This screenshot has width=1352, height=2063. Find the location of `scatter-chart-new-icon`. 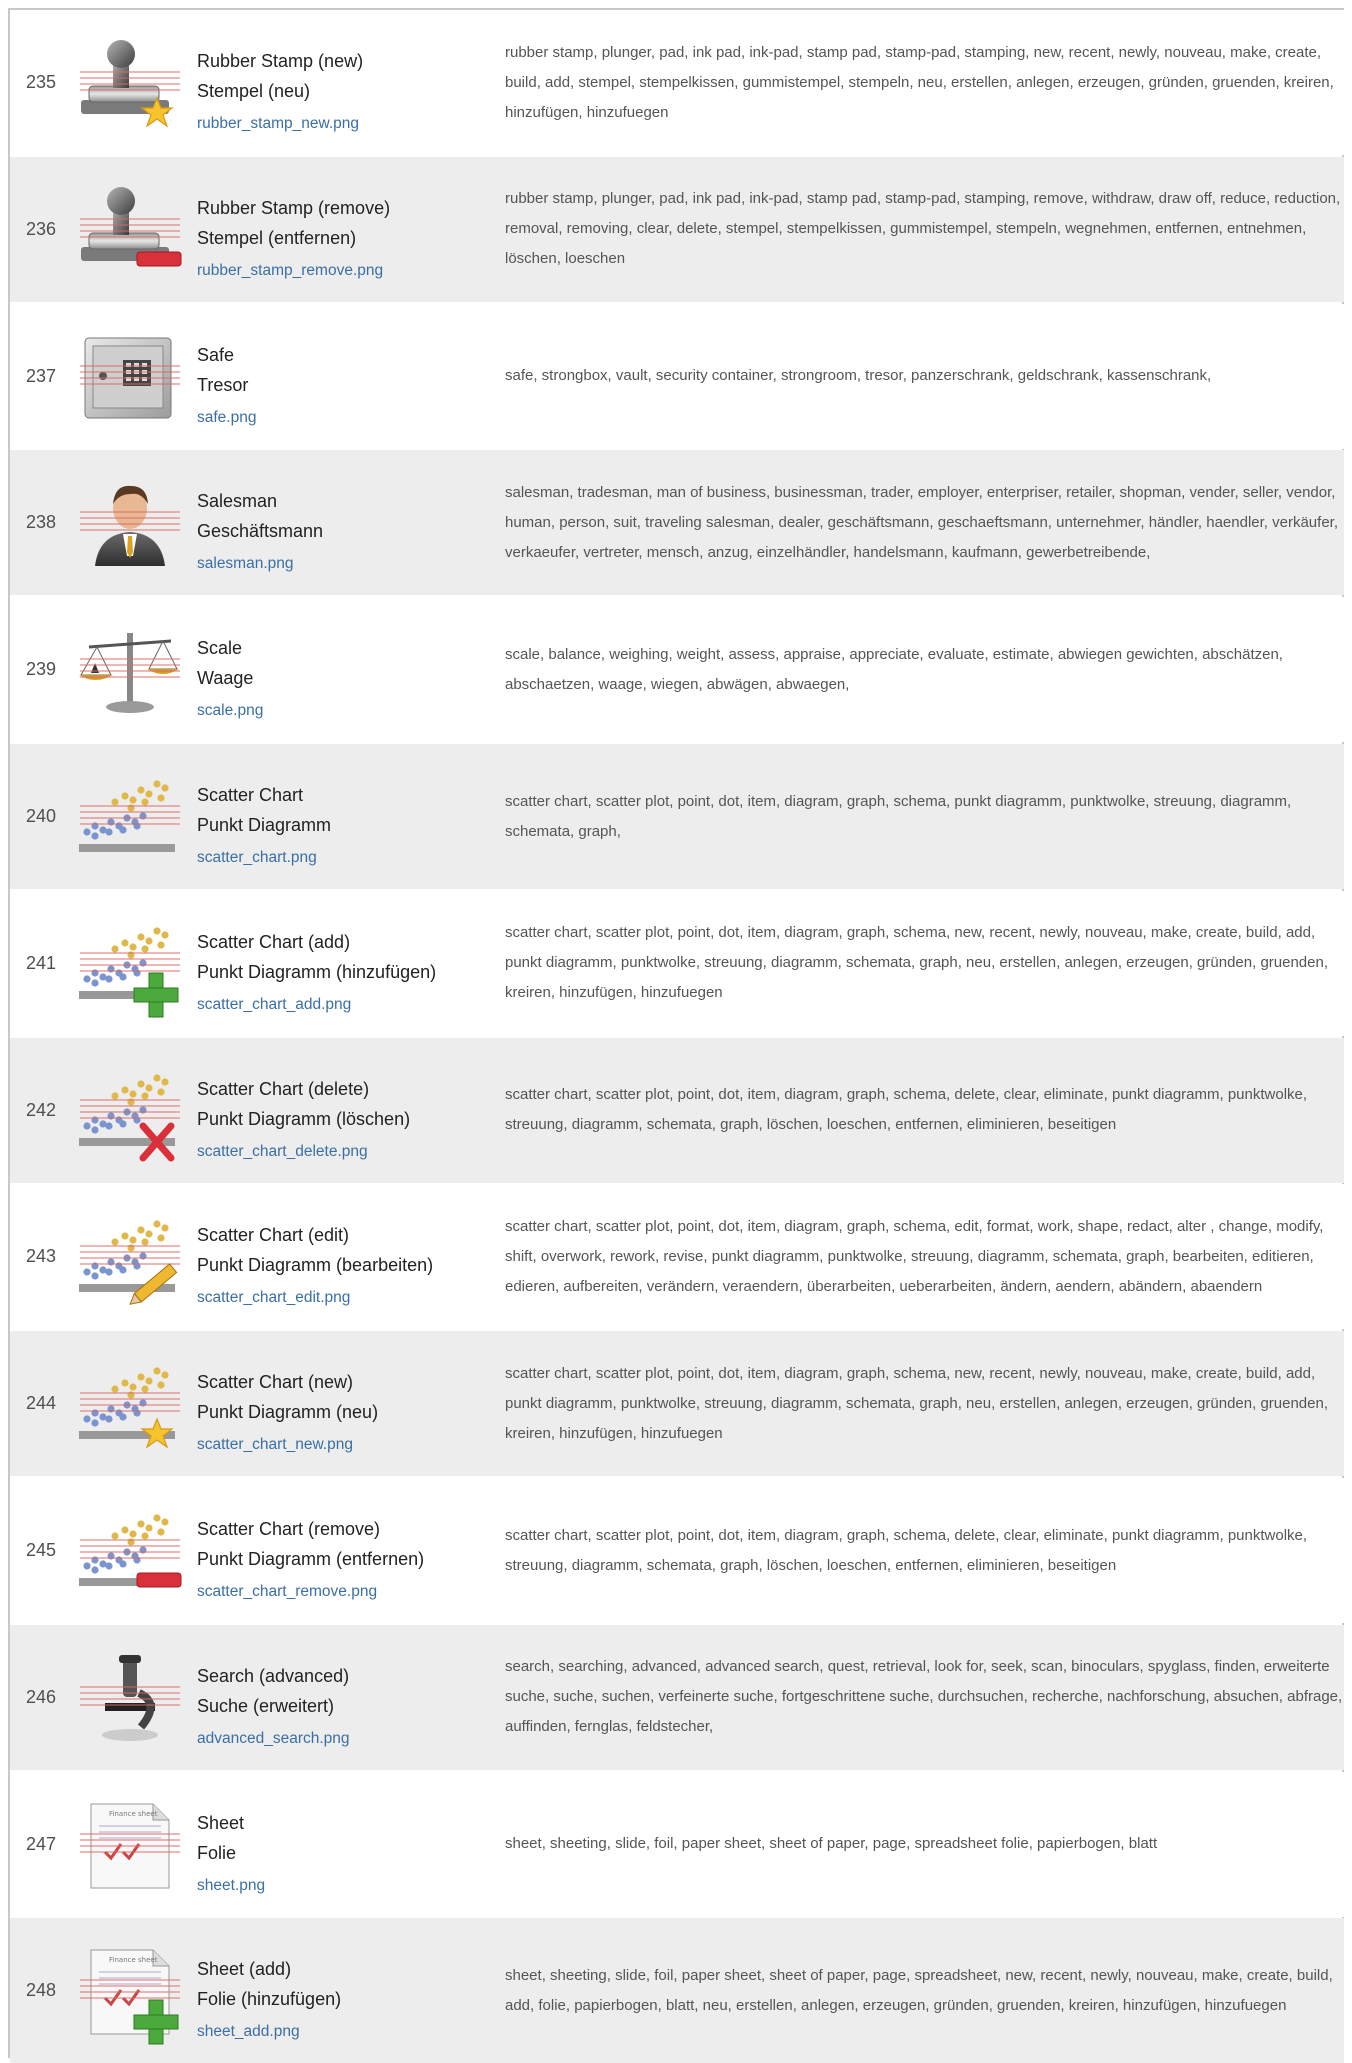

scatter-chart-new-icon is located at coordinates (130, 1404).